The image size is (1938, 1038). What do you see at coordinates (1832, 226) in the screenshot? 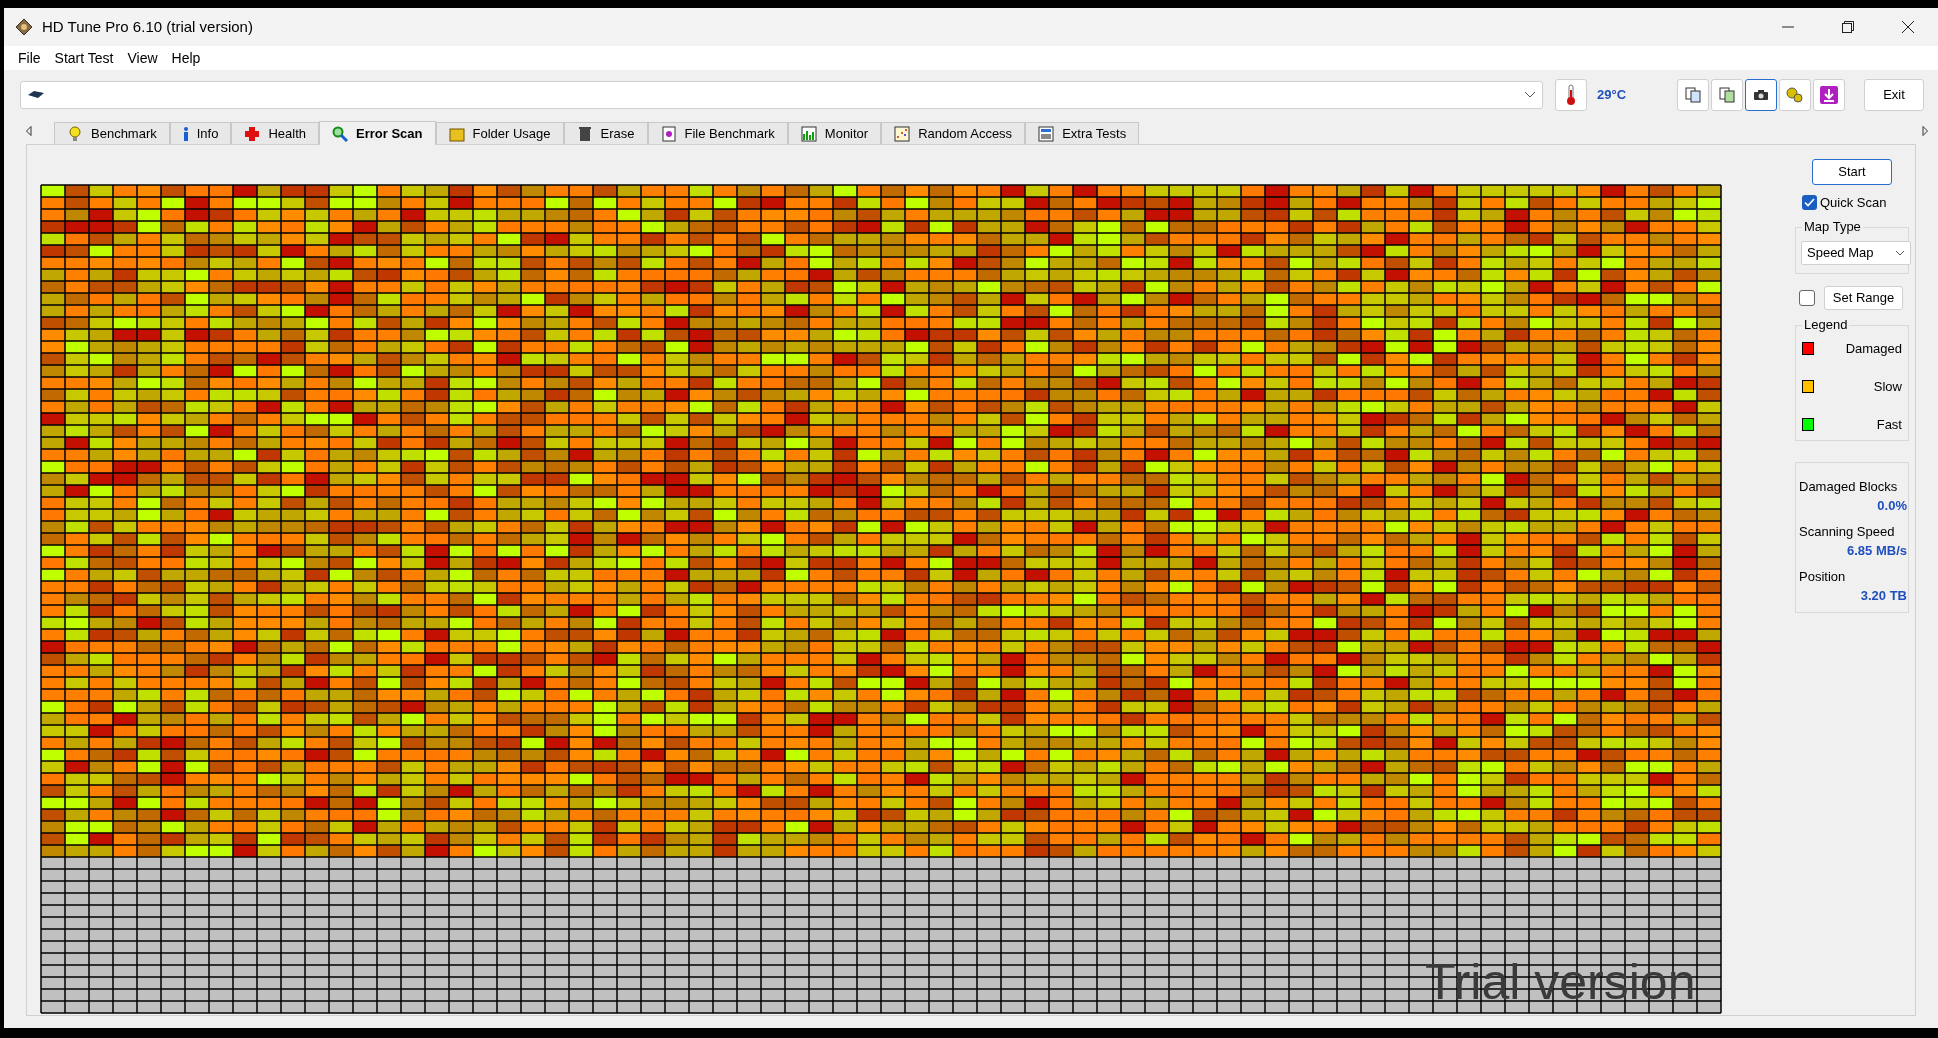
I see `map-type-title: Map Type` at bounding box center [1832, 226].